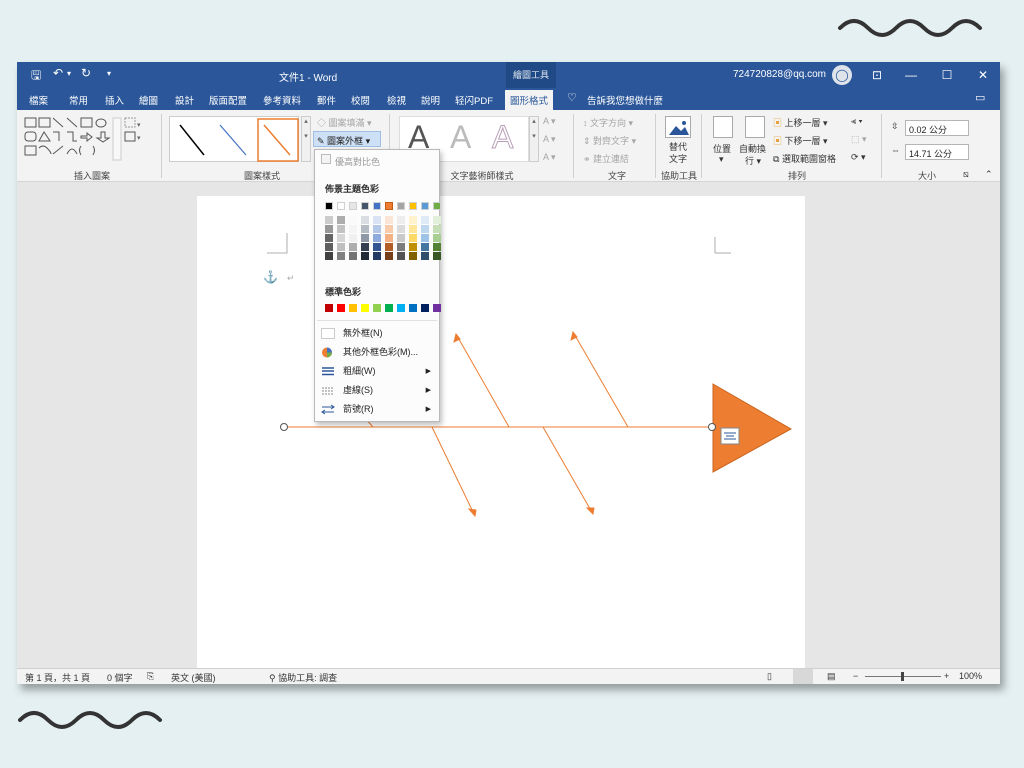 This screenshot has height=768, width=1024. I want to click on bring-forward-button: ▣ 上移一層 ▾, so click(800, 122).